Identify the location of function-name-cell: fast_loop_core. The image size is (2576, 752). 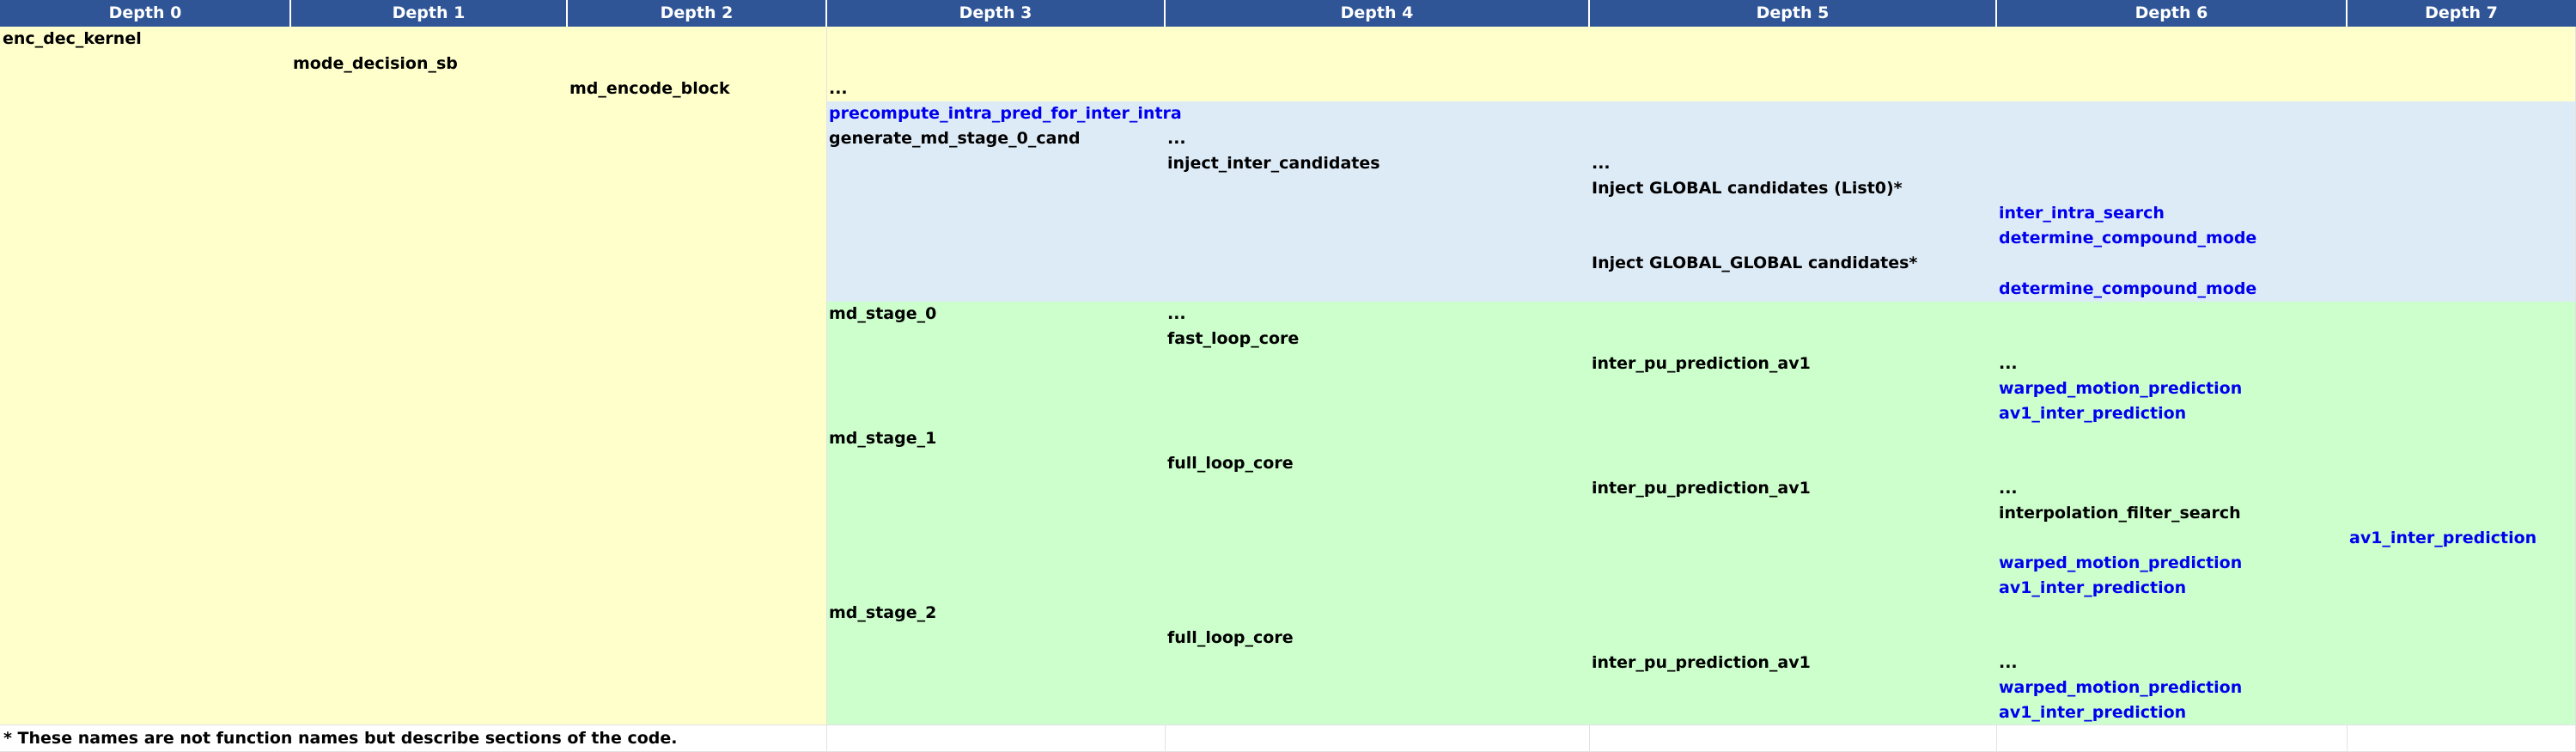
(1233, 338).